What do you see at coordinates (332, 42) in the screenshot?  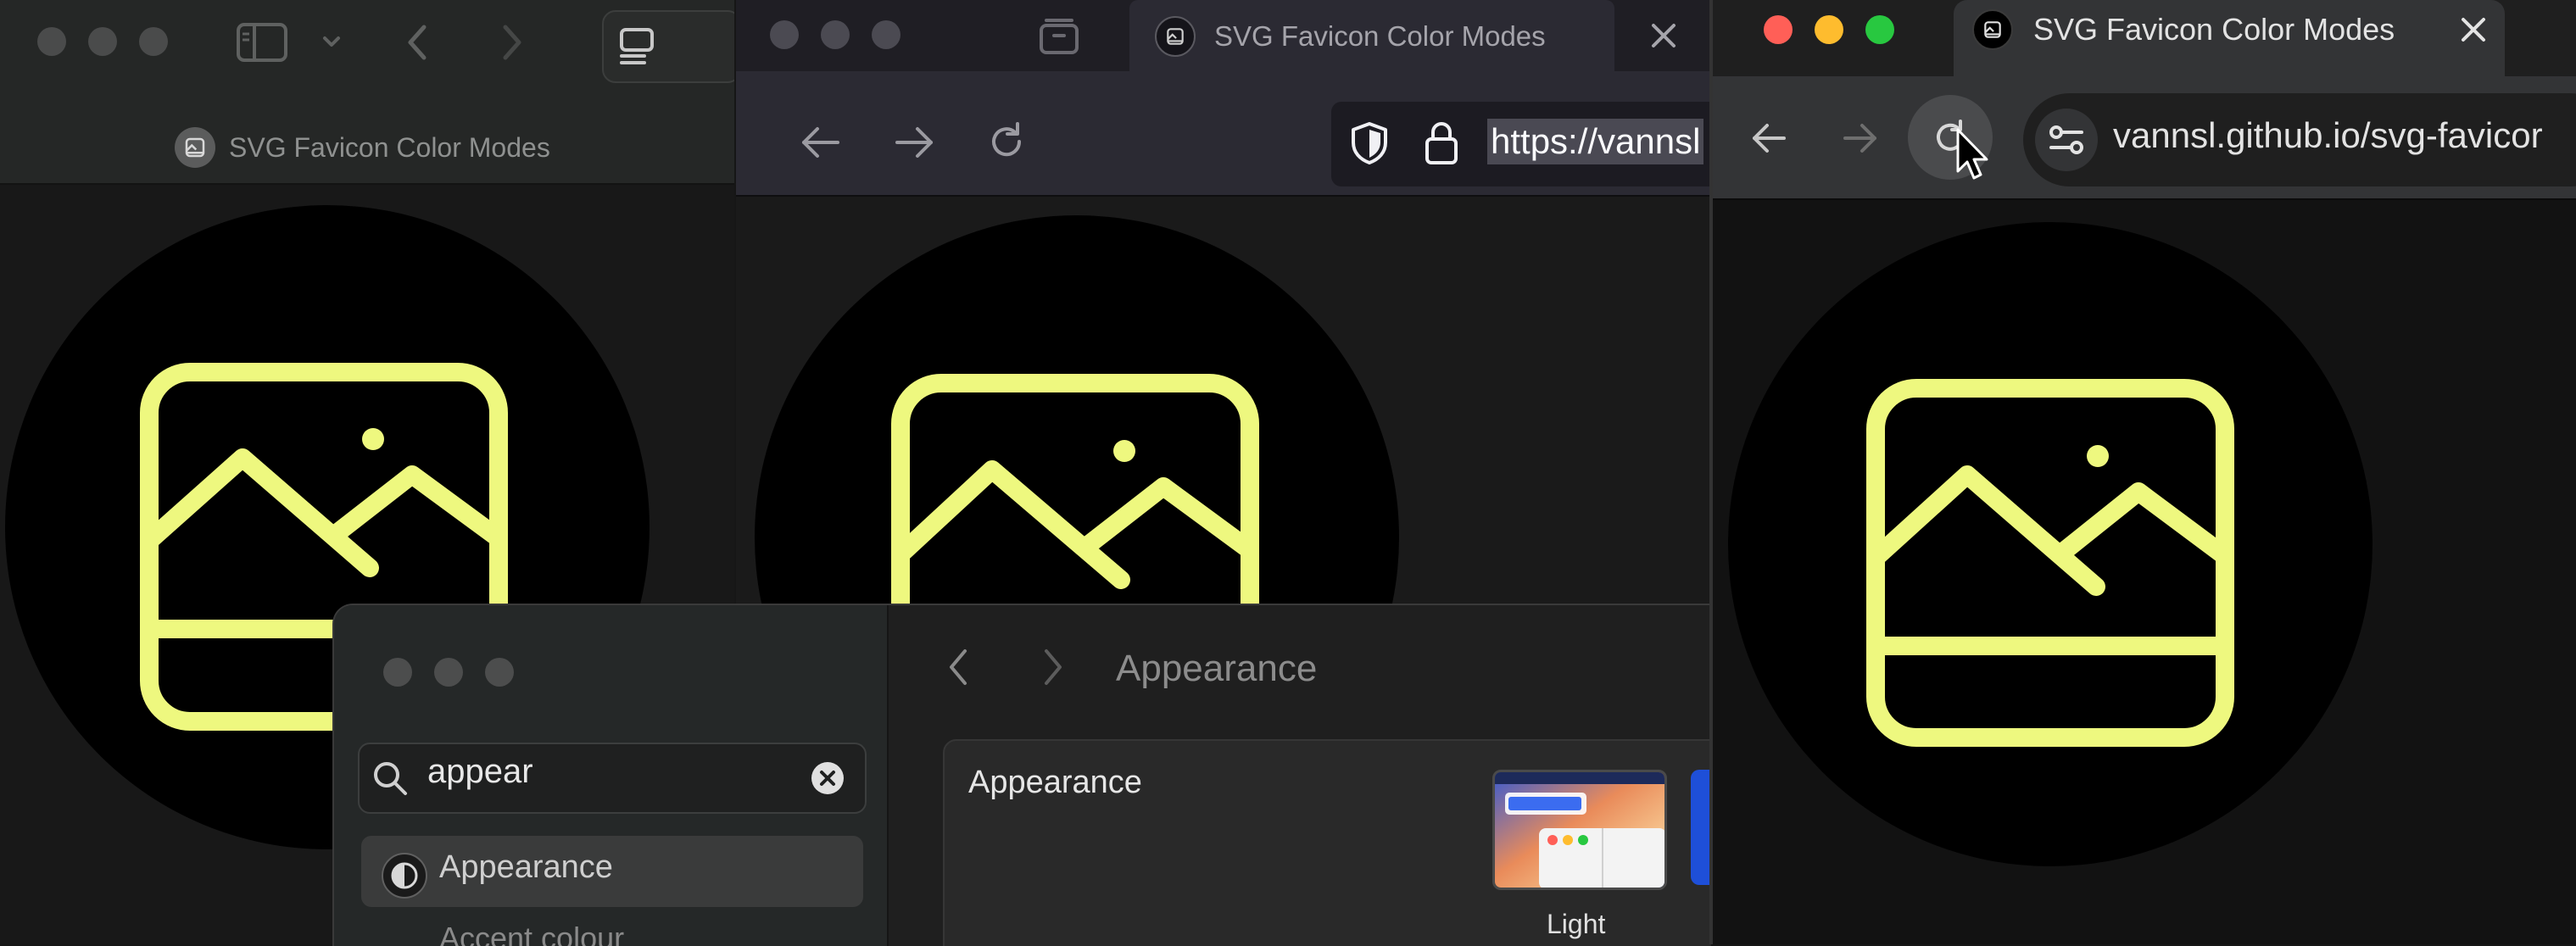 I see `chevron-down-icon` at bounding box center [332, 42].